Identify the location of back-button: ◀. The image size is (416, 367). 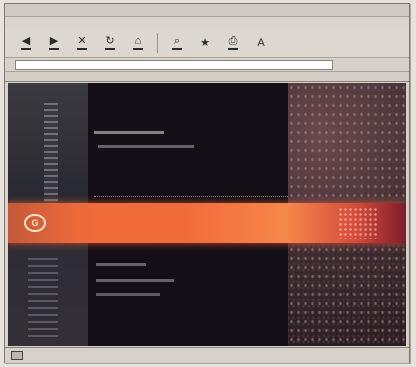
(26, 43).